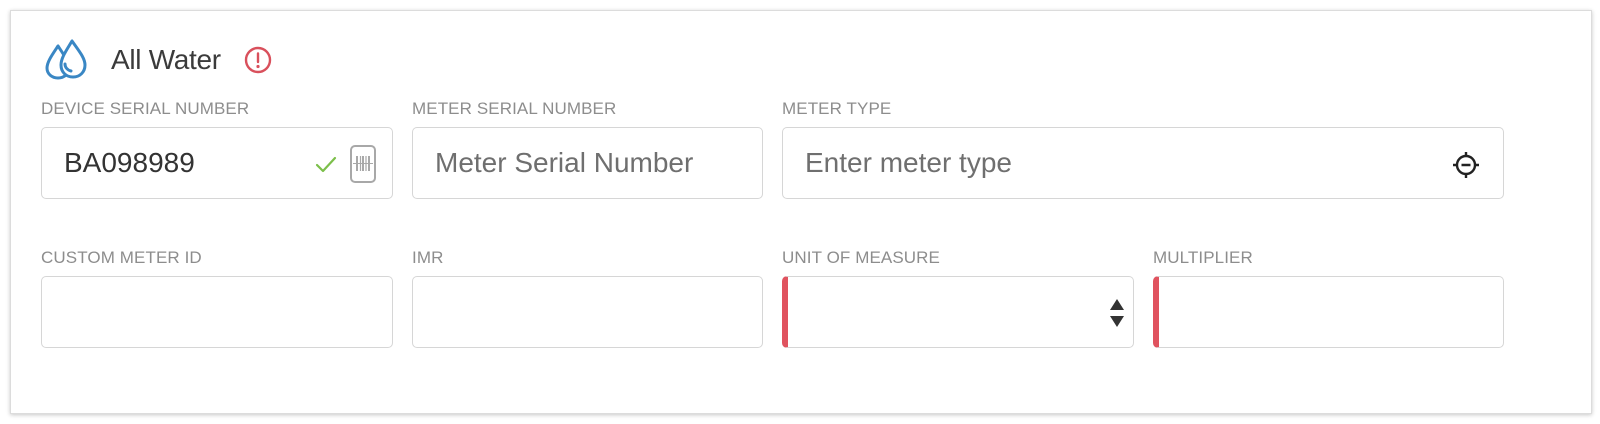  Describe the element at coordinates (861, 257) in the screenshot. I see `unit-of-measure-label: UNIT OF MEASURE` at that location.